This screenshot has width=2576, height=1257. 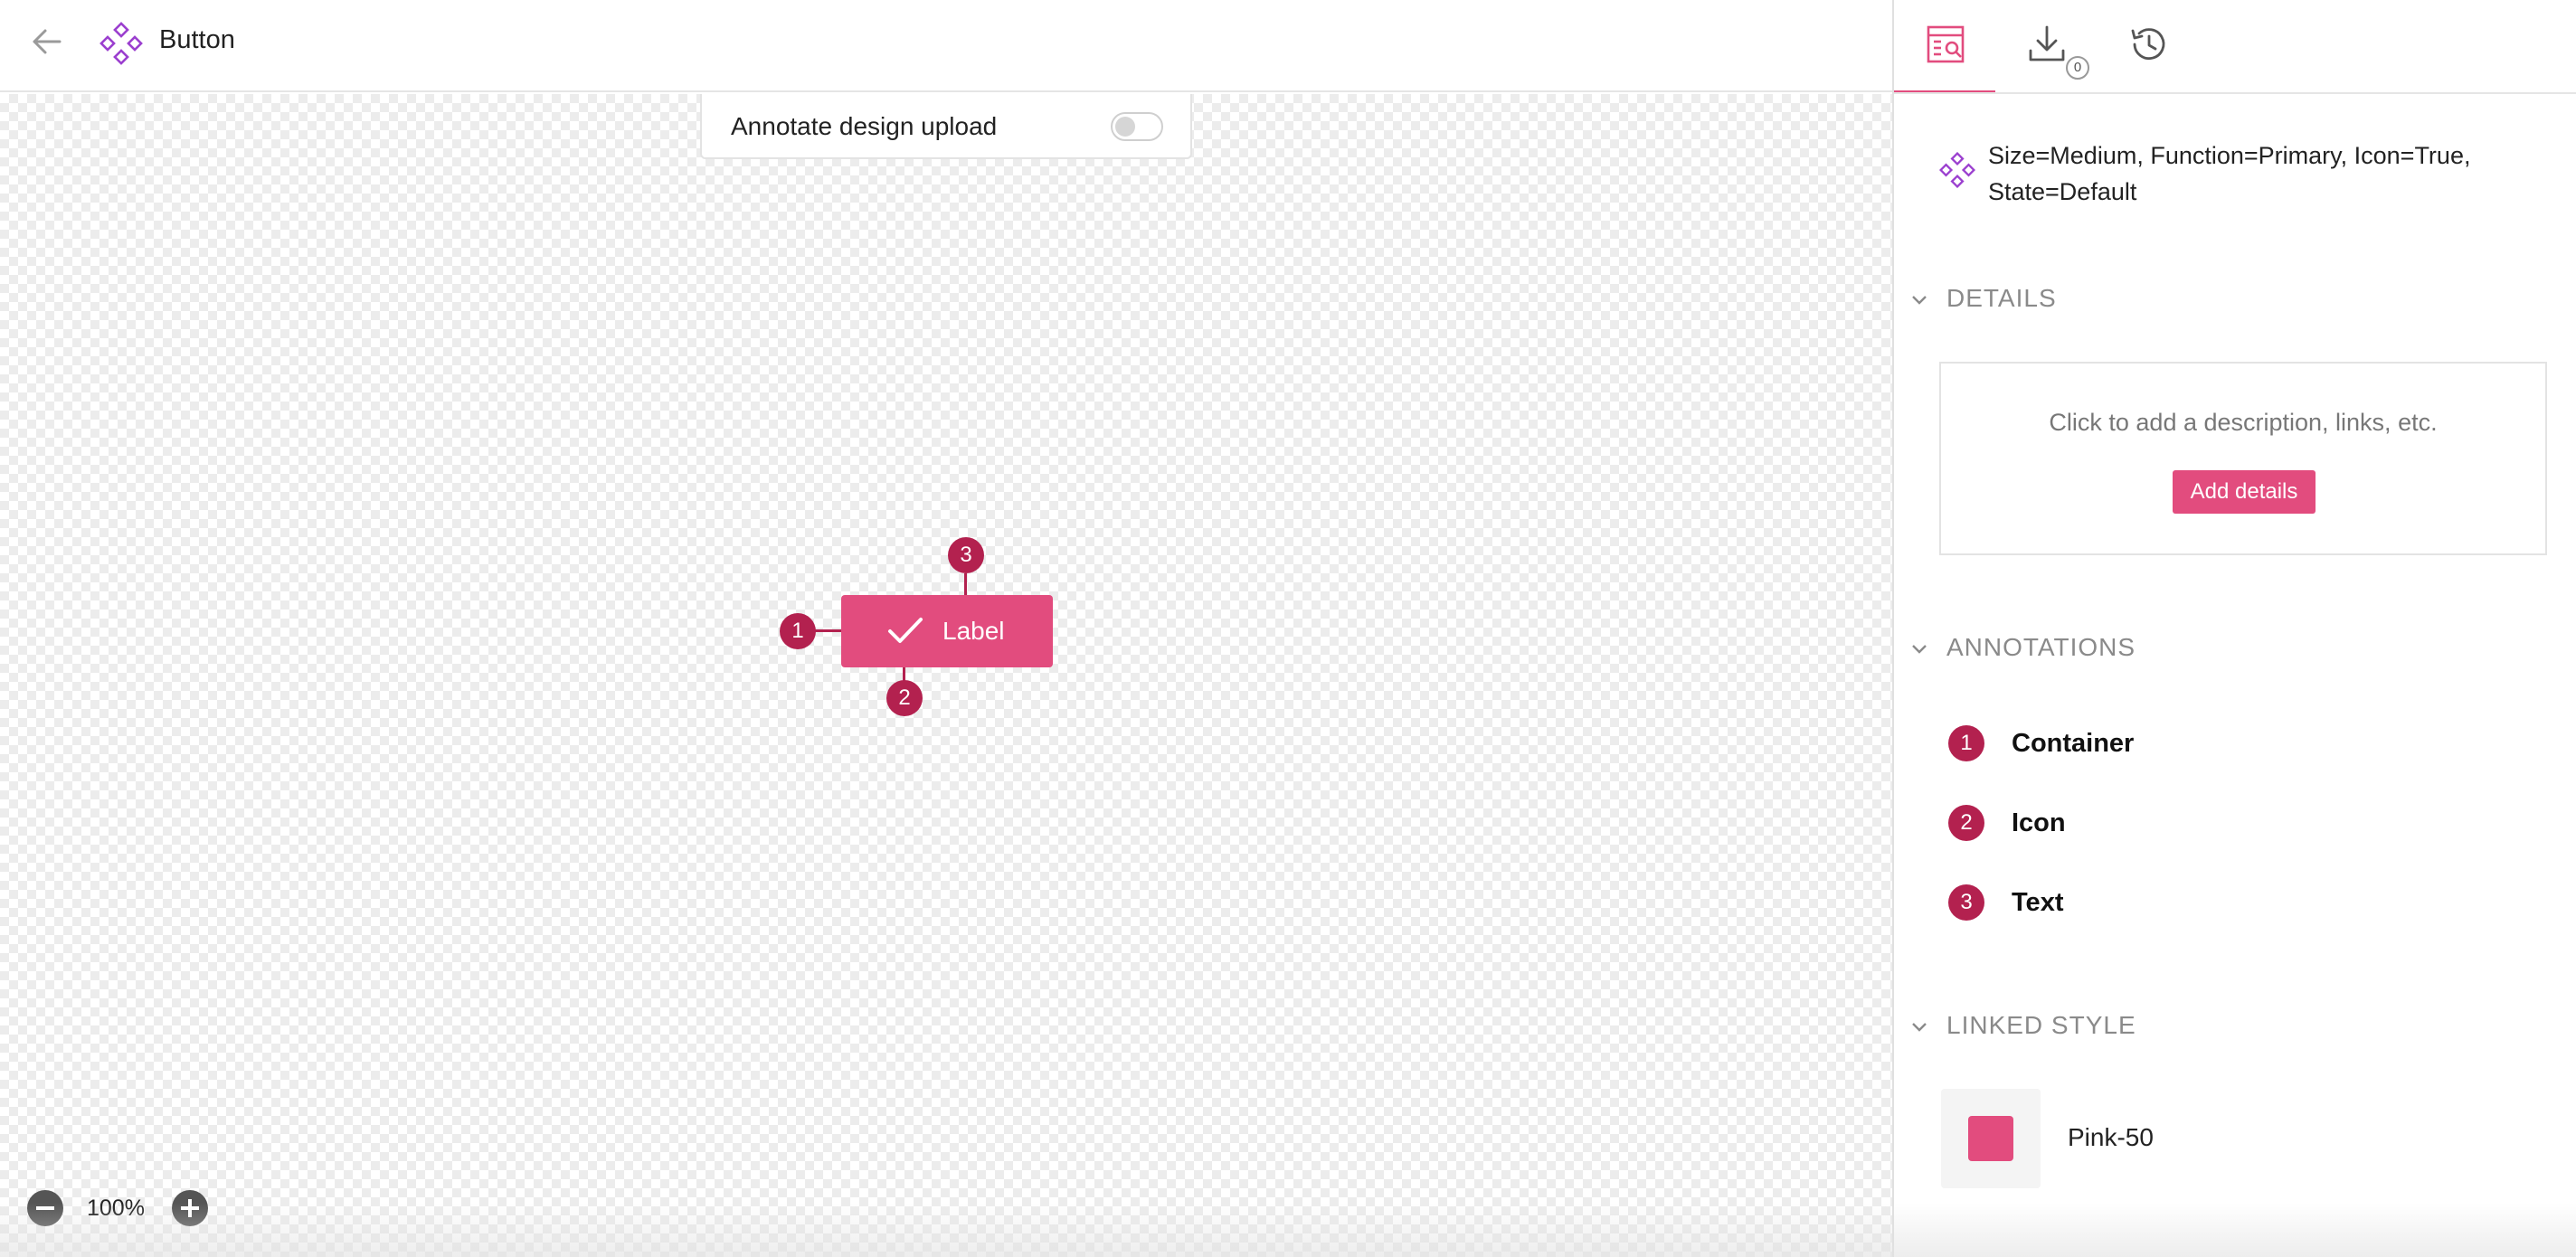 I want to click on zoom-out-button, so click(x=45, y=1208).